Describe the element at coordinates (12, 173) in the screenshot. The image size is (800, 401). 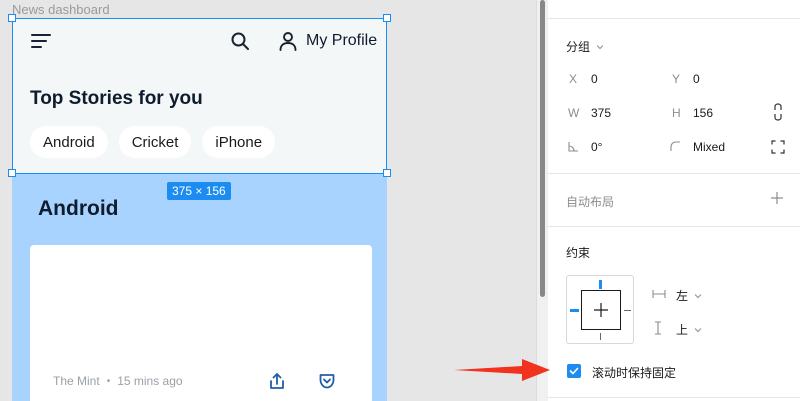
I see `resize-handle-bottom-left` at that location.